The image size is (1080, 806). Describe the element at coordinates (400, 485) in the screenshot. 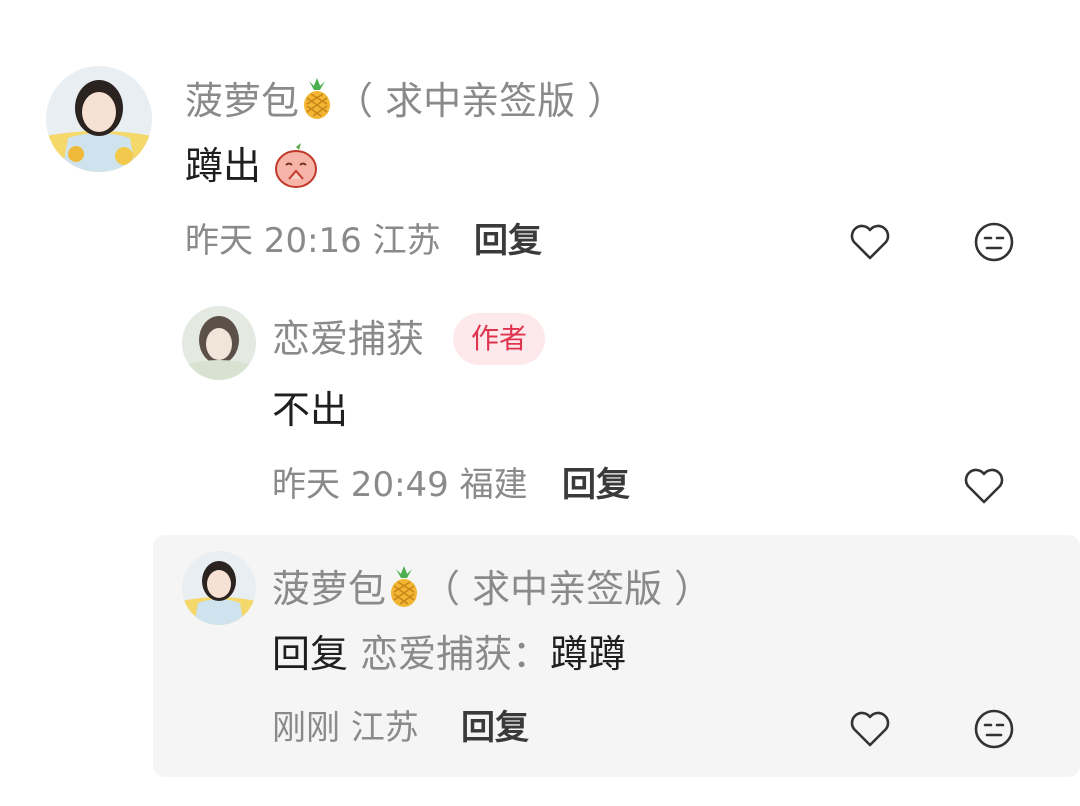

I see `comment-meta: 昨天 20:49 福建` at that location.